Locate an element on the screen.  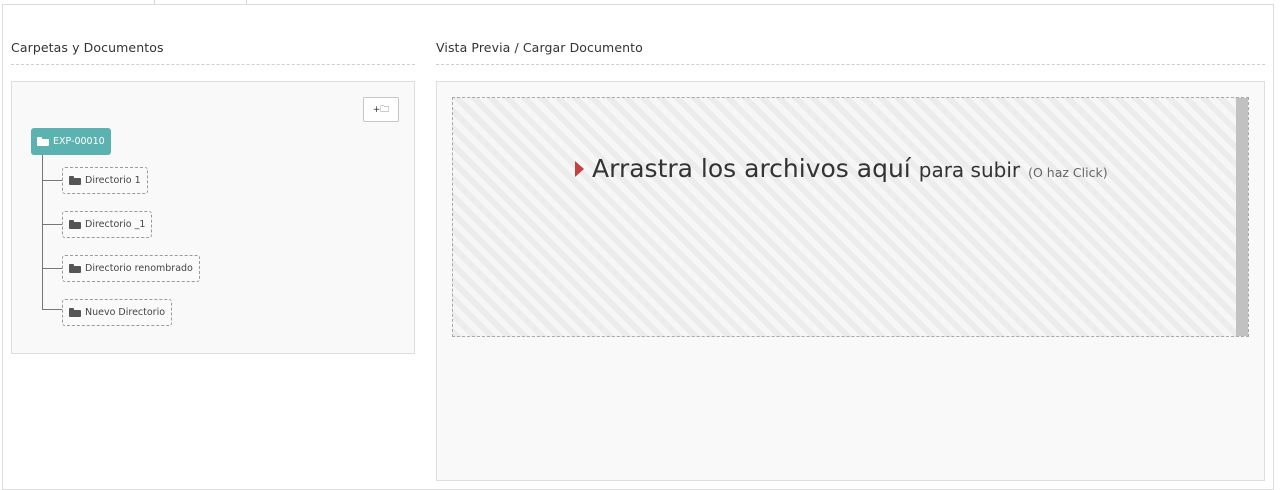
dropzone-scrollbar is located at coordinates (1242, 217).